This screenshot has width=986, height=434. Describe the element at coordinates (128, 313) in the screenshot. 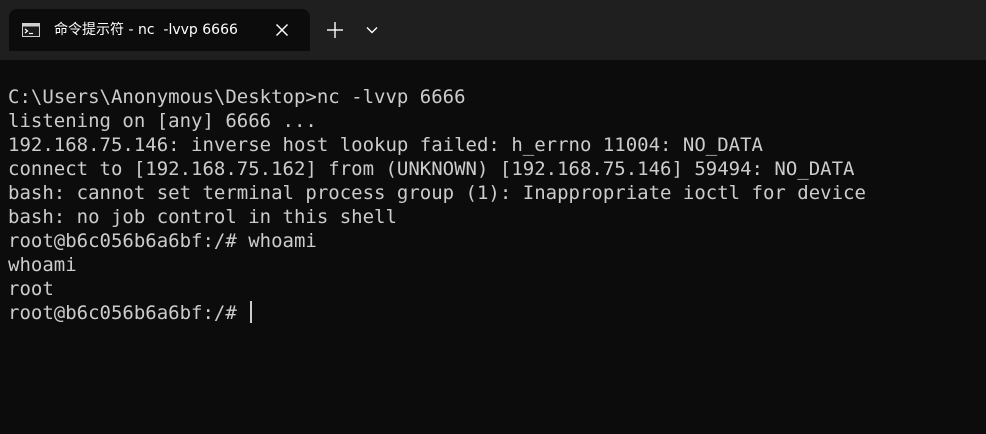

I see `shell-prompt: root@b6c056b6a6bf:/#` at that location.